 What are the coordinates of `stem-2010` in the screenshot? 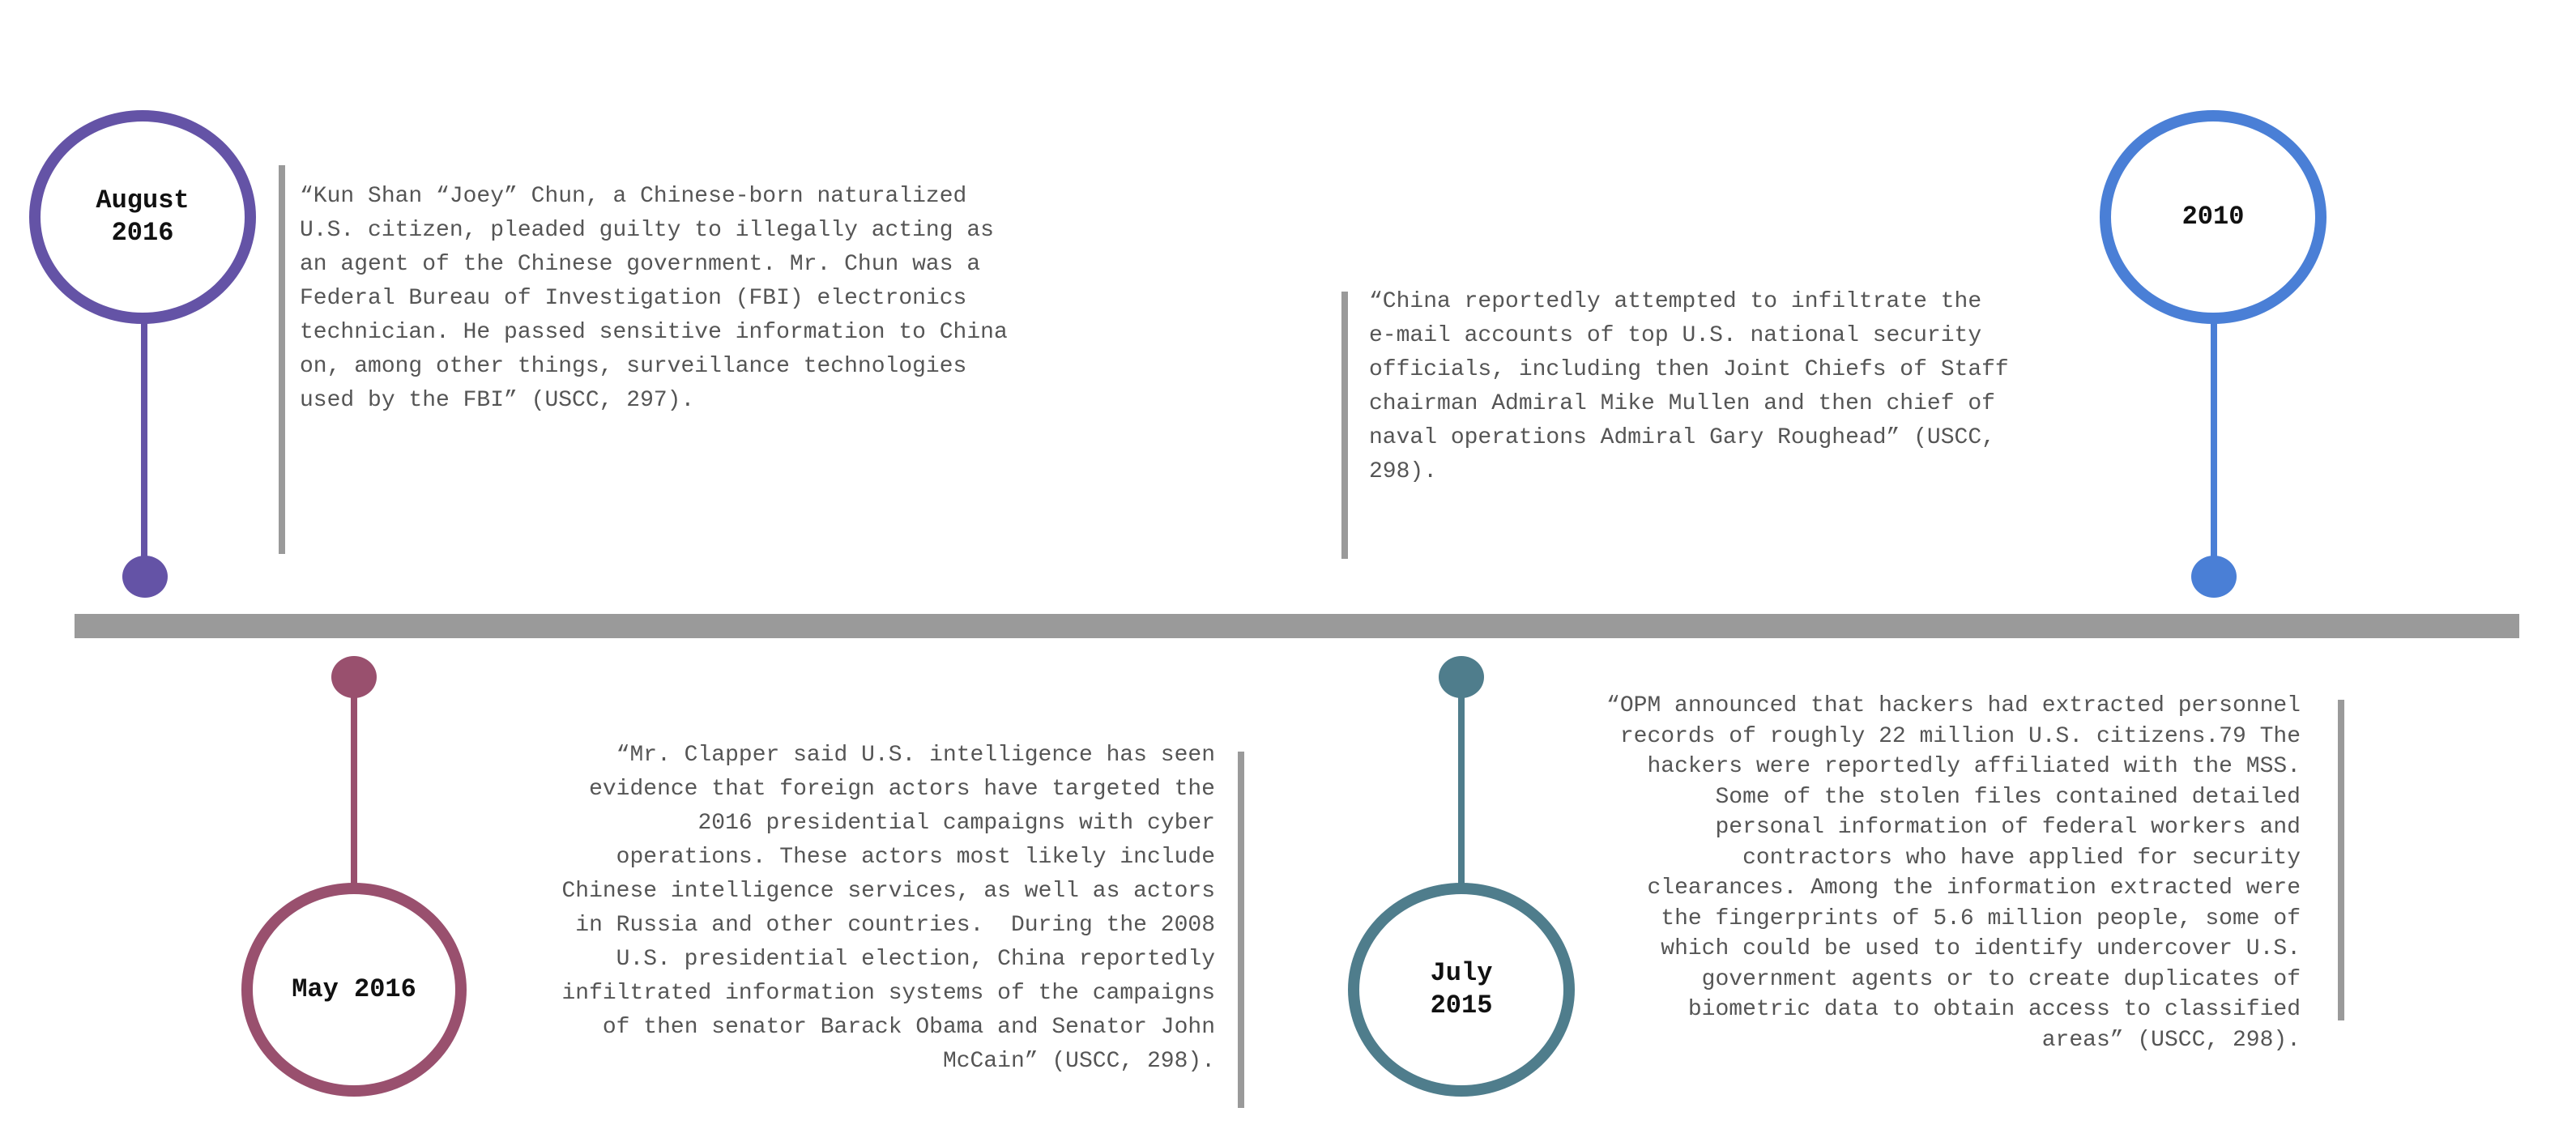 It's located at (2214, 444).